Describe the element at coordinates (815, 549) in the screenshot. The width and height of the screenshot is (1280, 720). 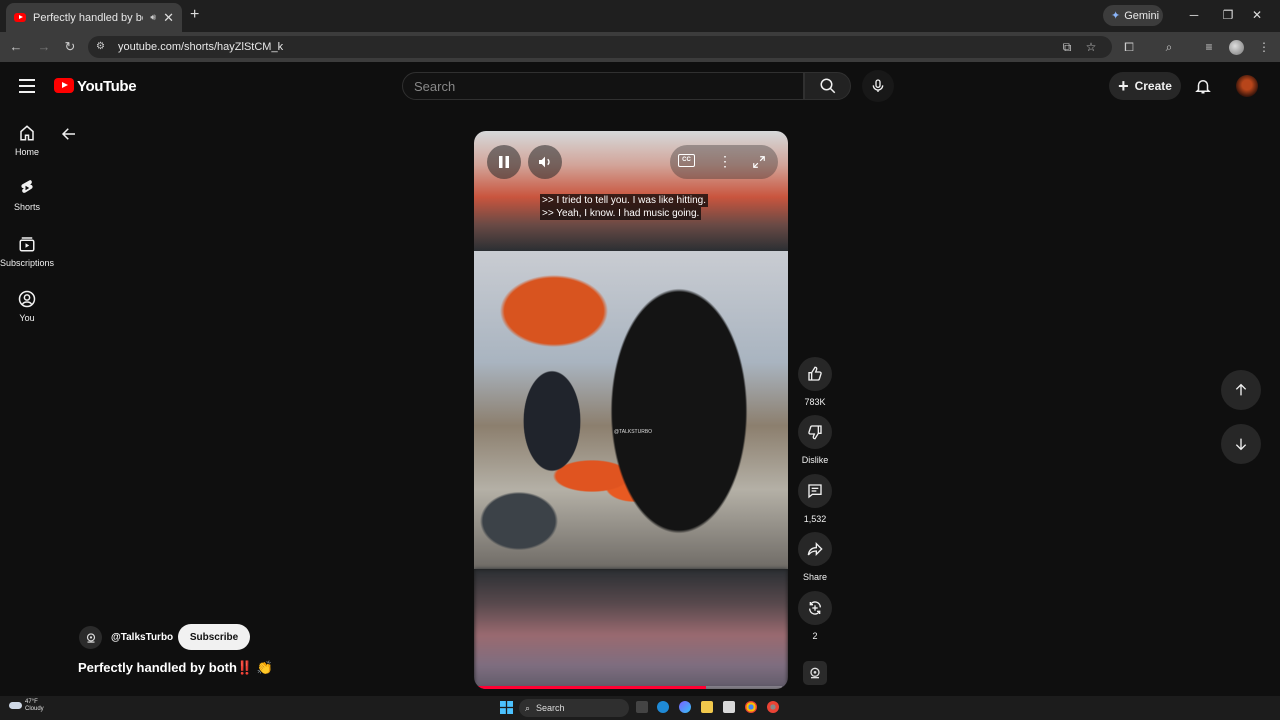
I see `share-icon` at that location.